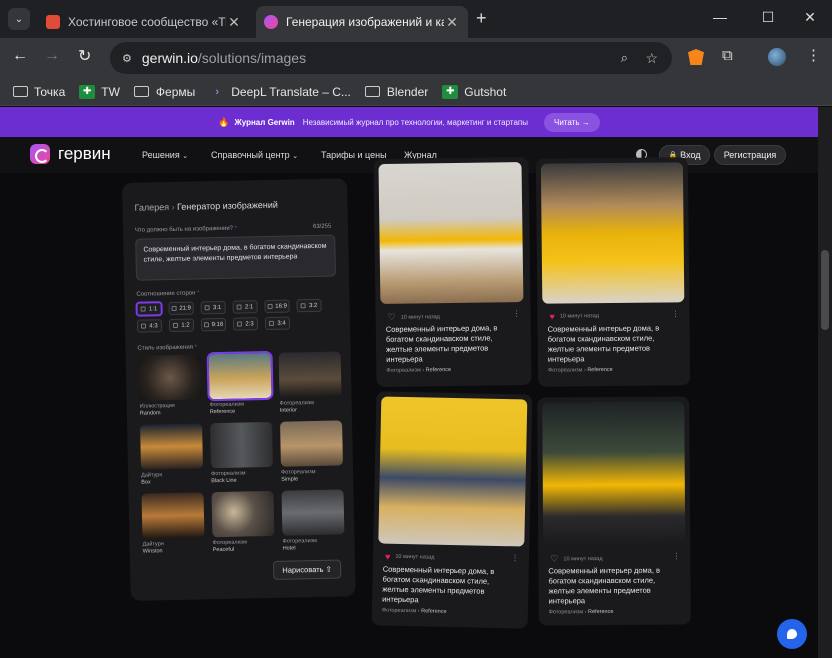  Describe the element at coordinates (149, 309) in the screenshot. I see `ratio-option: 1:1` at that location.